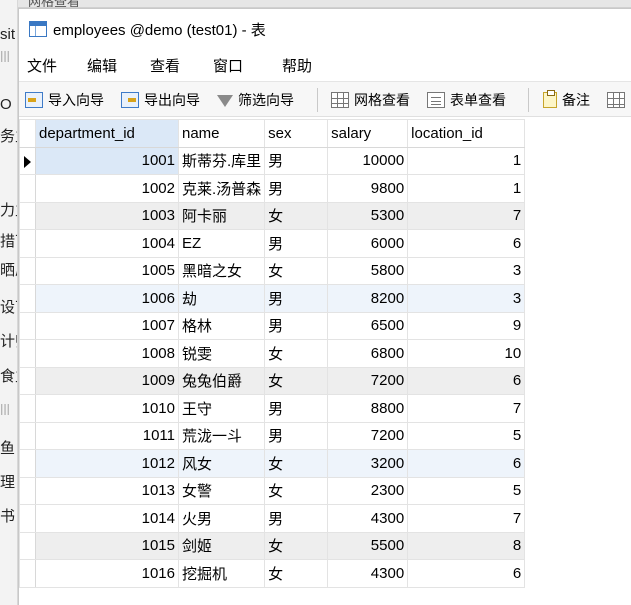 This screenshot has width=631, height=605. What do you see at coordinates (107, 573) in the screenshot?
I see `cell-department-id: 1016` at bounding box center [107, 573].